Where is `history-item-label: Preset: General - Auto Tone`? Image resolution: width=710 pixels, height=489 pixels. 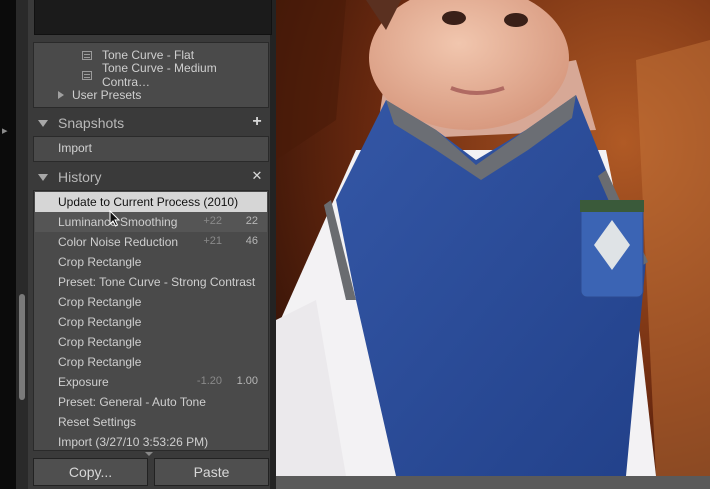 history-item-label: Preset: General - Auto Tone is located at coordinates (132, 402).